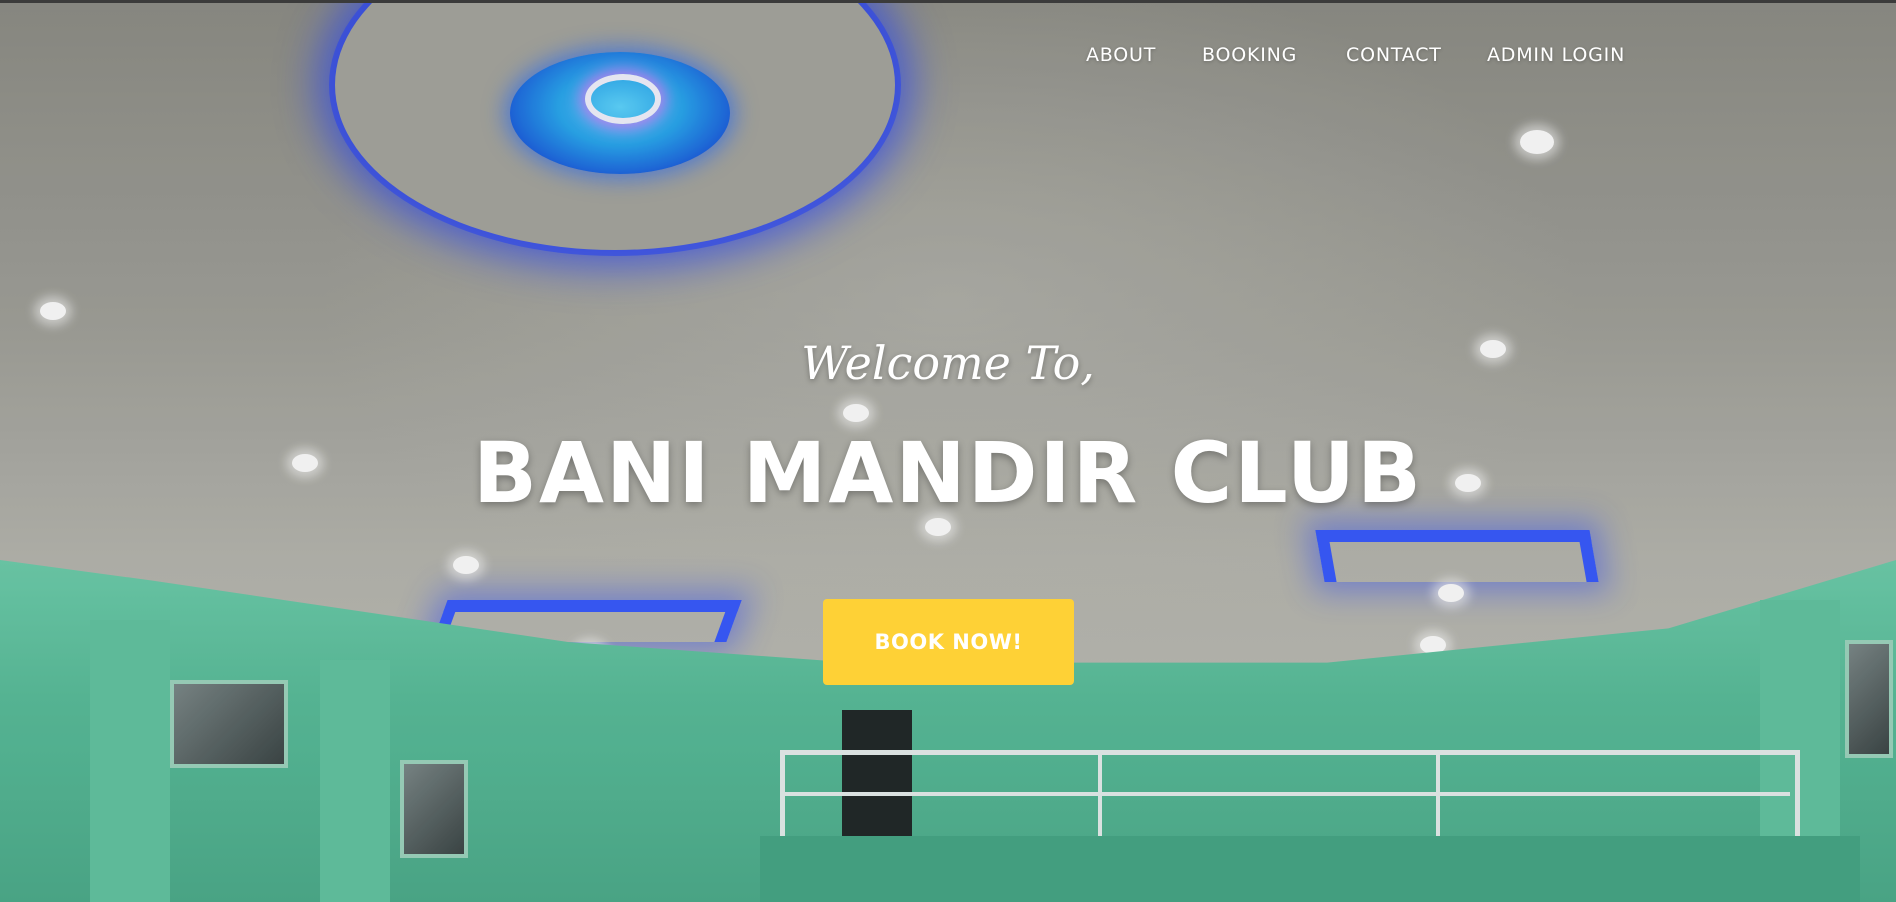 This screenshot has width=1896, height=902. I want to click on nav-link-booking: BOOKING, so click(1249, 55).